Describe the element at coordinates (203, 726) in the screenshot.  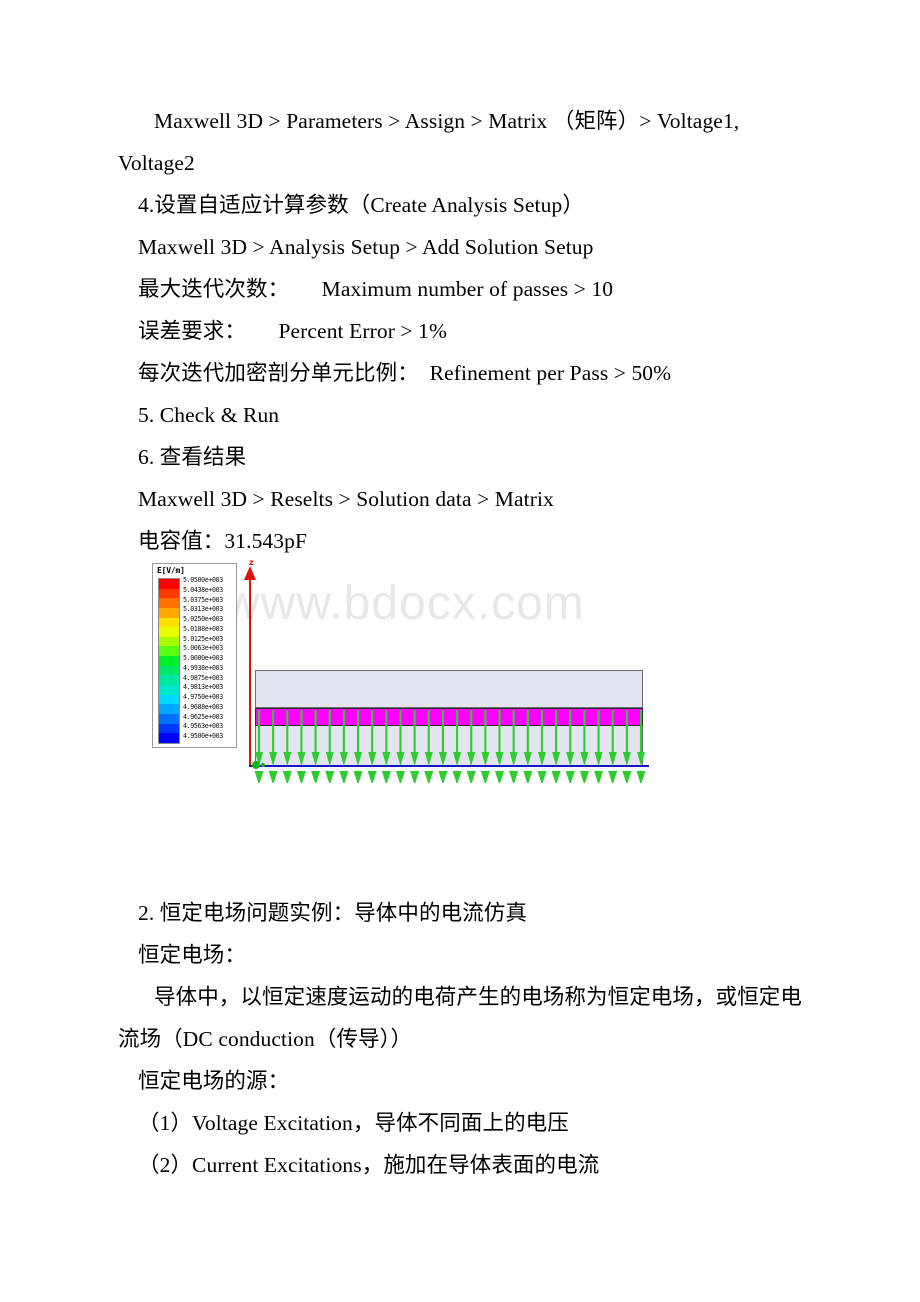
I see `colorbar-tick-label: 4.9563e+003` at that location.